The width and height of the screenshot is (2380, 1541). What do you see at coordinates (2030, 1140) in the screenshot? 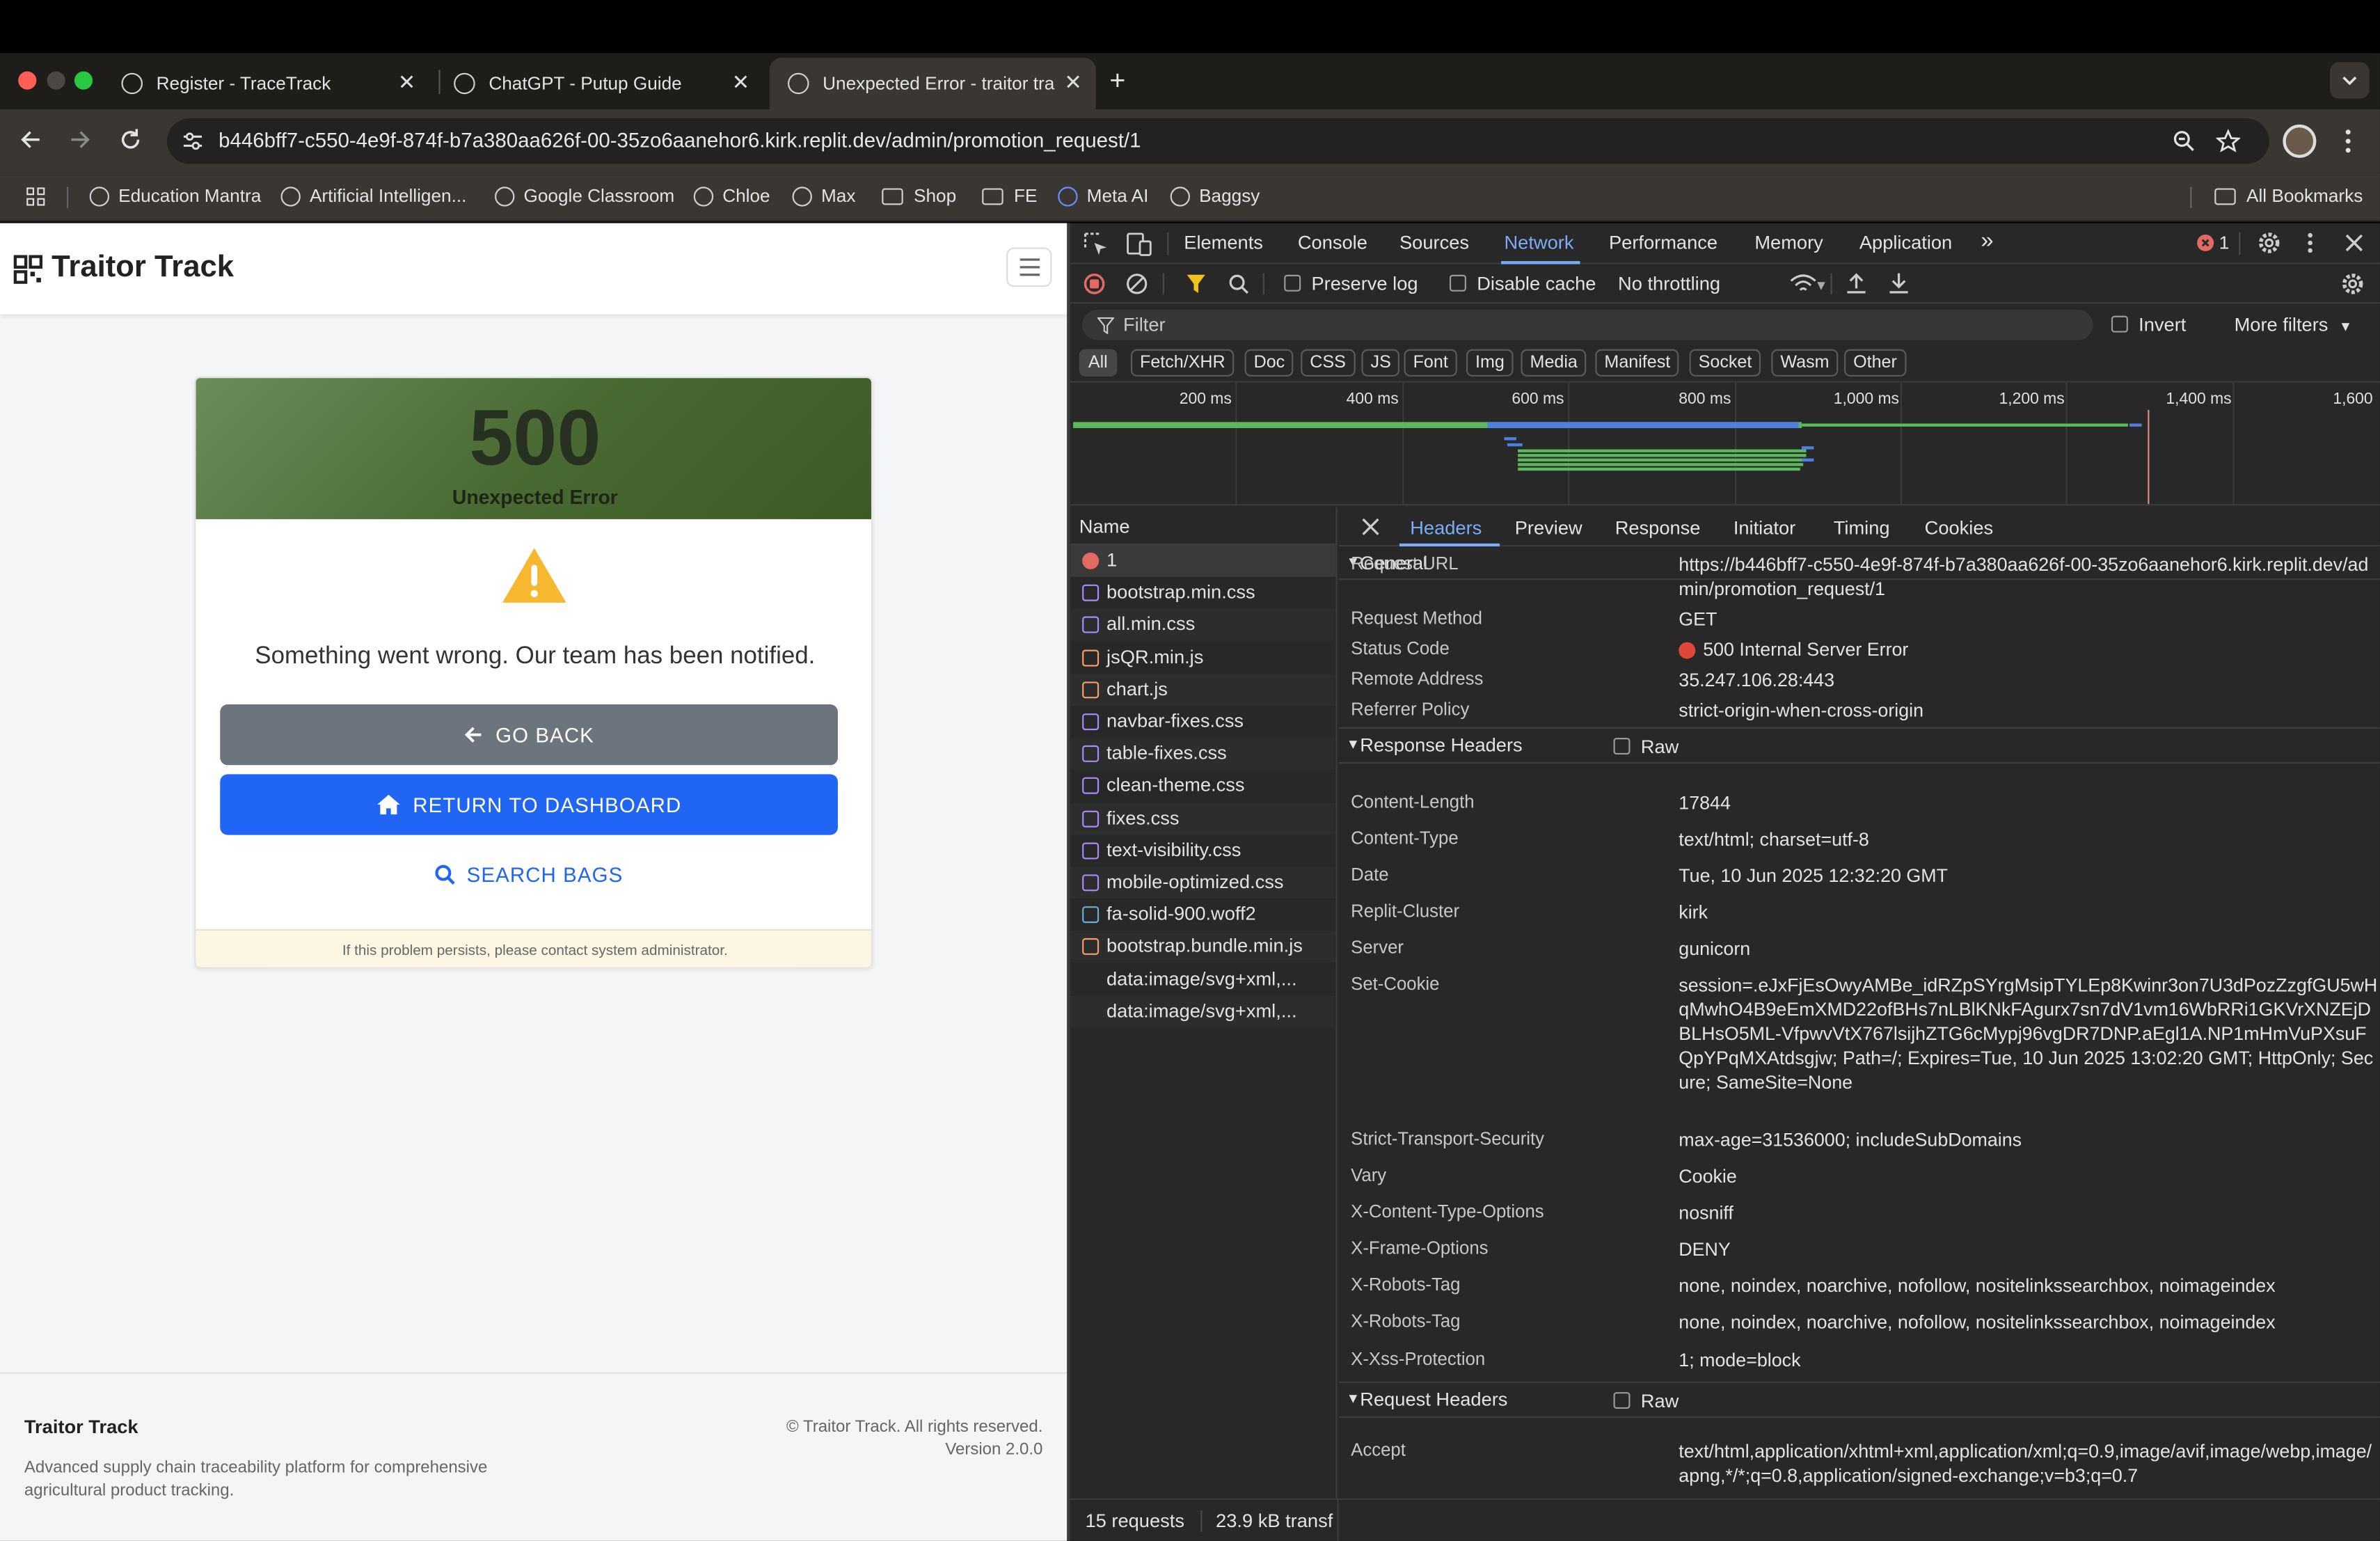
I see `header-value: max-age=31536000; includeSubDomains` at bounding box center [2030, 1140].